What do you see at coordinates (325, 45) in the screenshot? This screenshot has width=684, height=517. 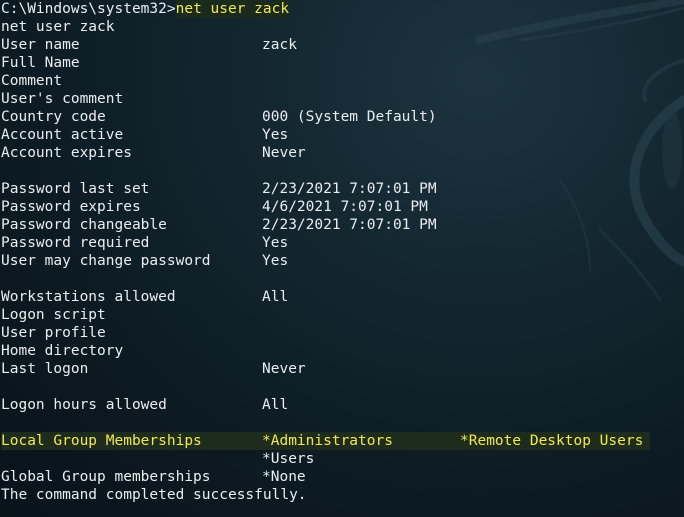 I see `user-name-row: User name zack` at bounding box center [325, 45].